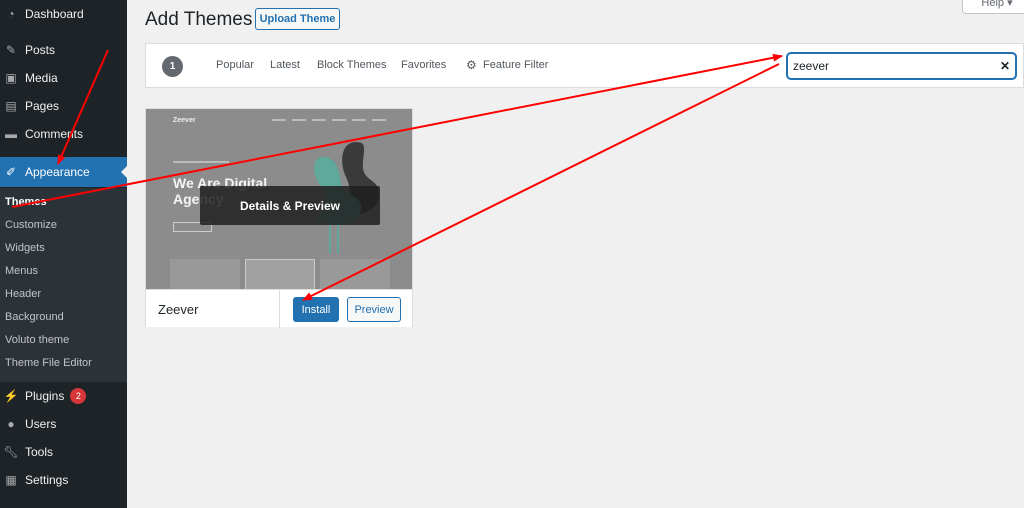  I want to click on sidebar-item-label: Tools, so click(39, 452).